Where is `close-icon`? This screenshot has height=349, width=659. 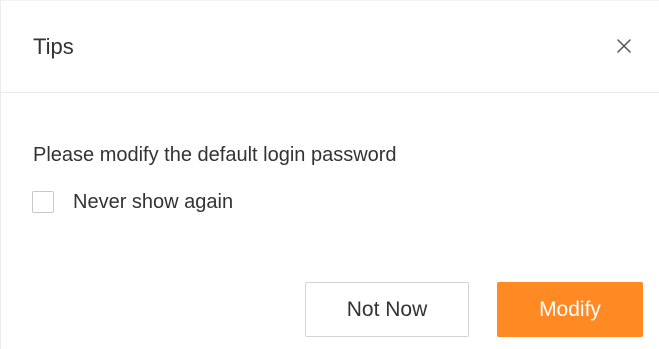
close-icon is located at coordinates (624, 46).